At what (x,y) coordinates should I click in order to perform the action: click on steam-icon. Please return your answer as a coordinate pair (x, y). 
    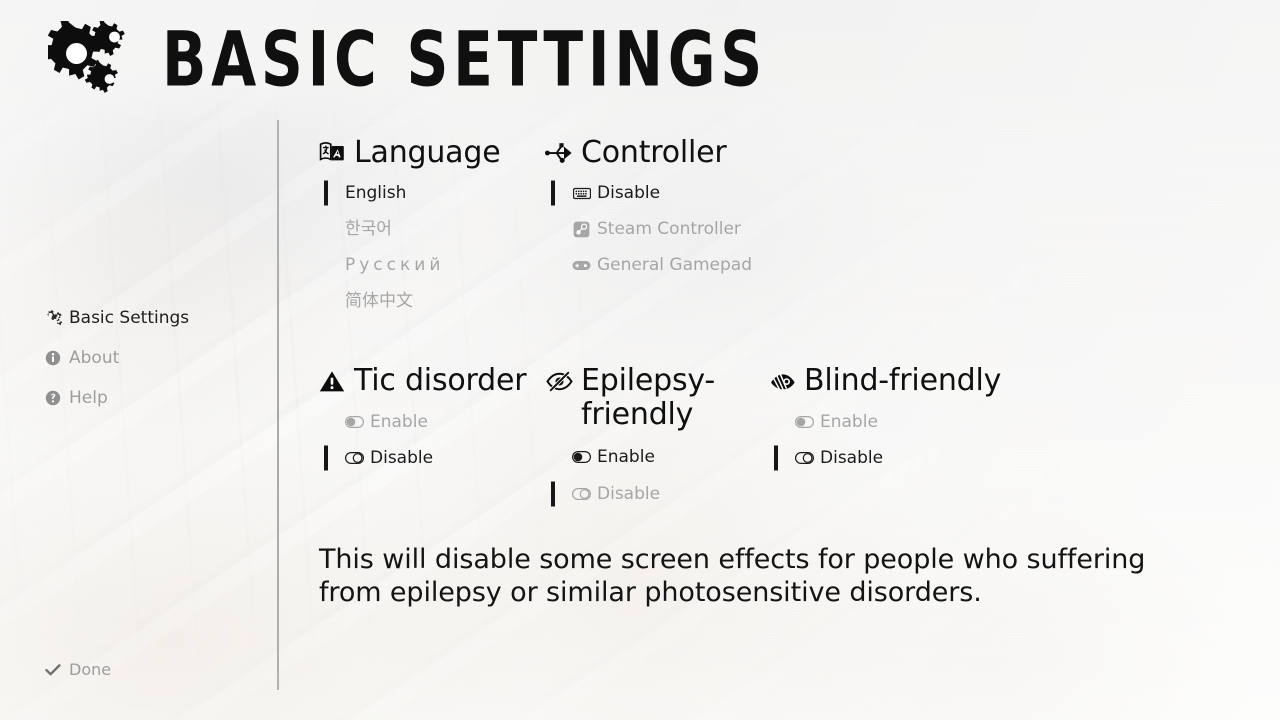
    Looking at the image, I should click on (581, 229).